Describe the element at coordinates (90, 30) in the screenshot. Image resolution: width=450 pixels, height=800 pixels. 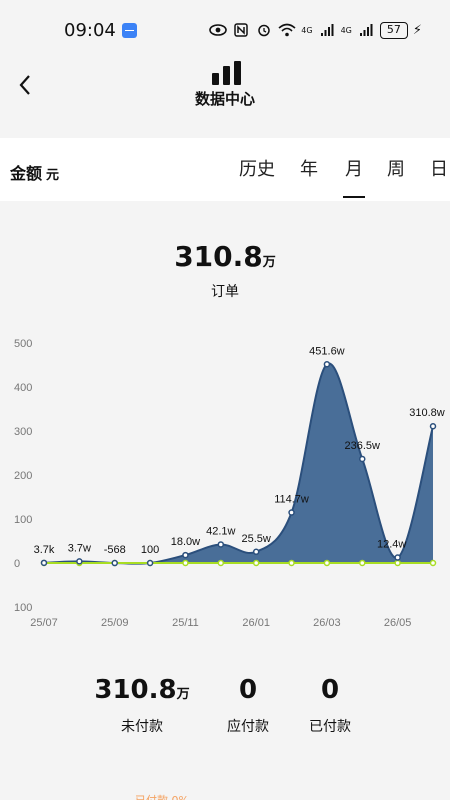
I see `status-time: 09:04` at that location.